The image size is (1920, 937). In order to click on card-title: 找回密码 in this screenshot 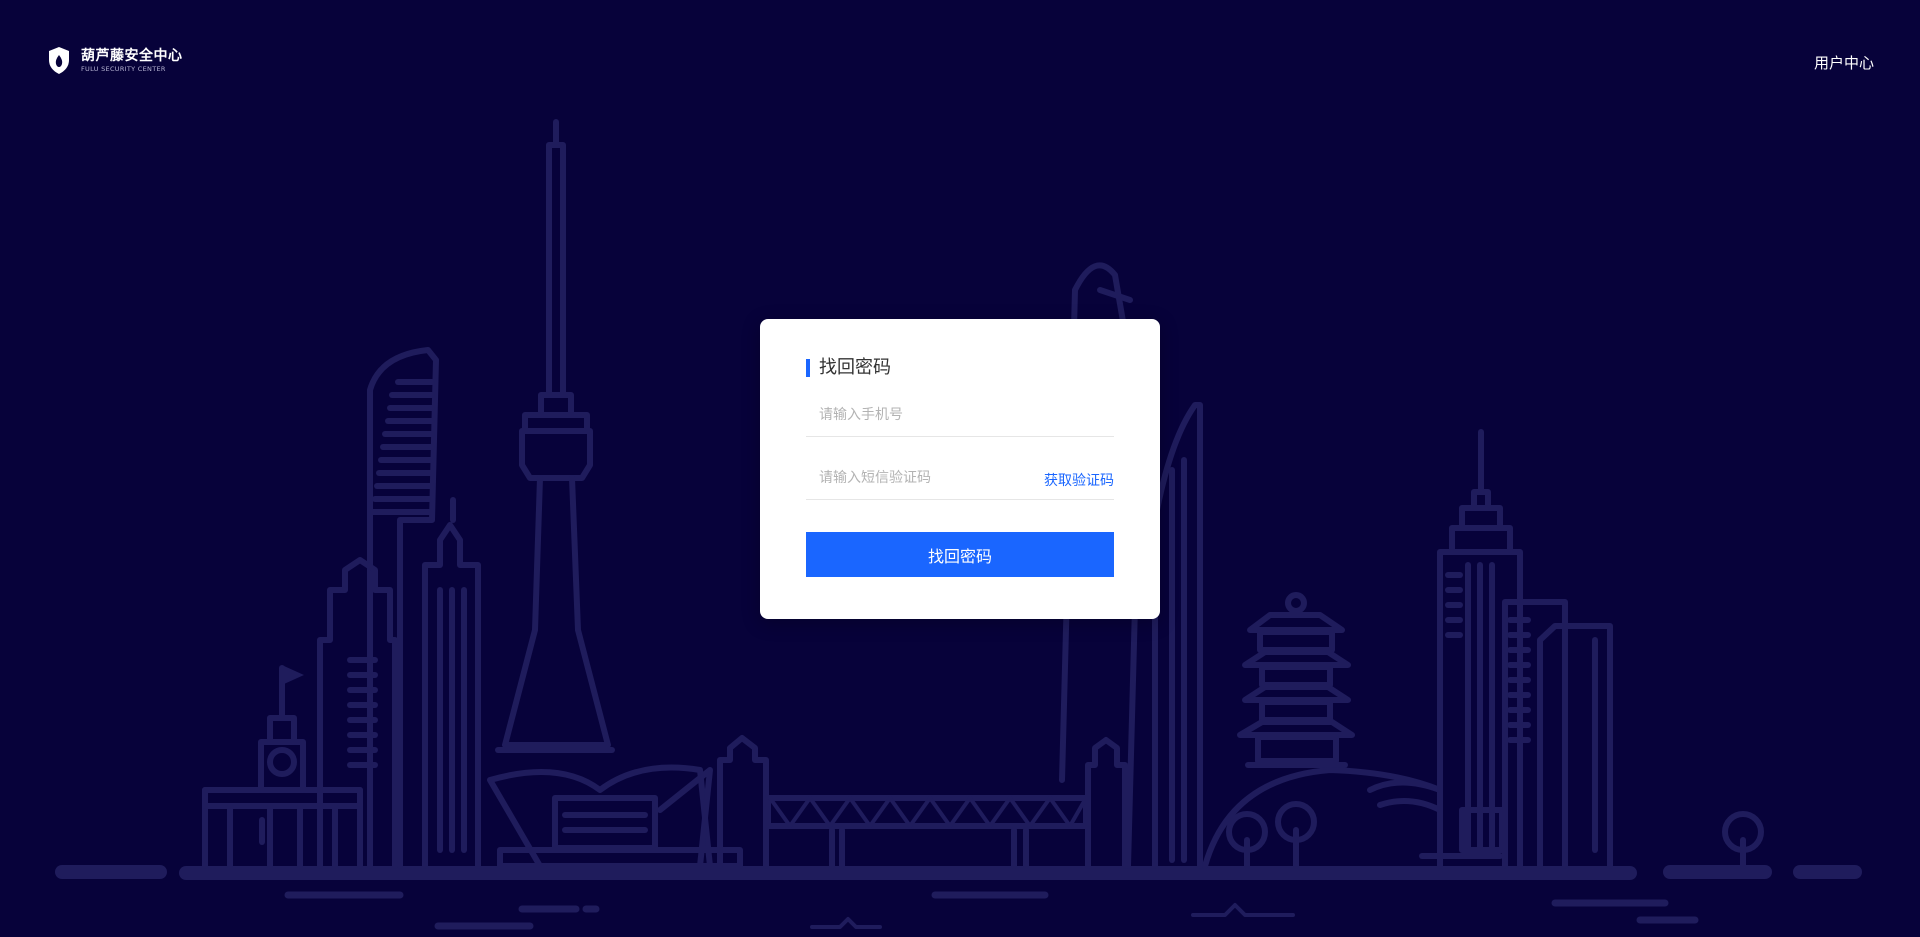, I will do `click(848, 368)`.